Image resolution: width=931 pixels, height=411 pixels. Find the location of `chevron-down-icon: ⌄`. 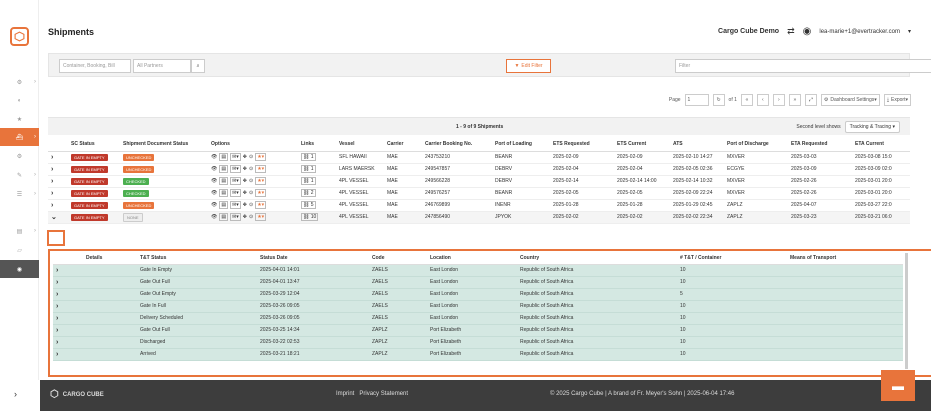

chevron-down-icon: ⌄ is located at coordinates (54, 217).